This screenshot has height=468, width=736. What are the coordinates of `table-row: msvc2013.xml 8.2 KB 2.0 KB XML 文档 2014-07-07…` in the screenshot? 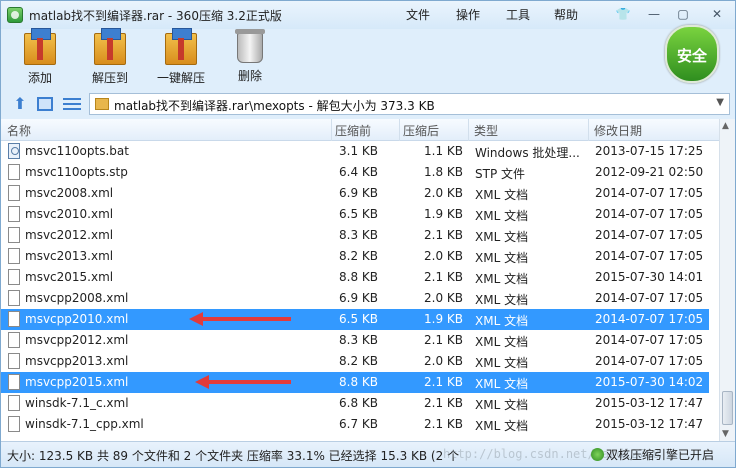 It's located at (355, 256).